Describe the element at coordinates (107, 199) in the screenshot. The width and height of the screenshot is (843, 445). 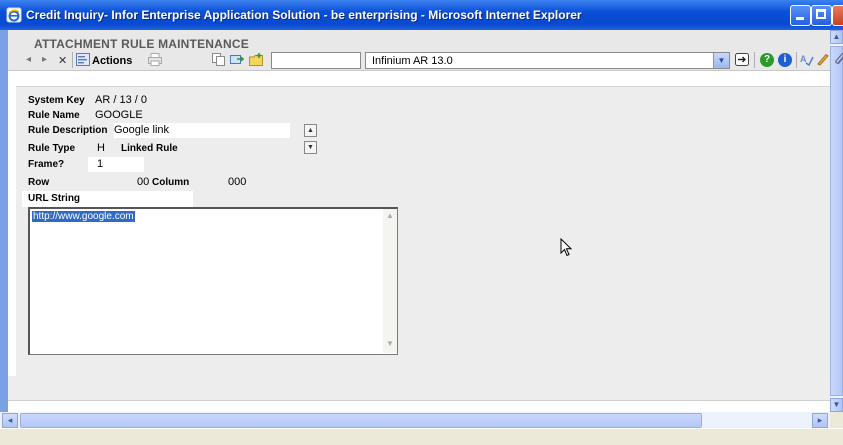
I see `url-string-label-cell: URL String` at that location.